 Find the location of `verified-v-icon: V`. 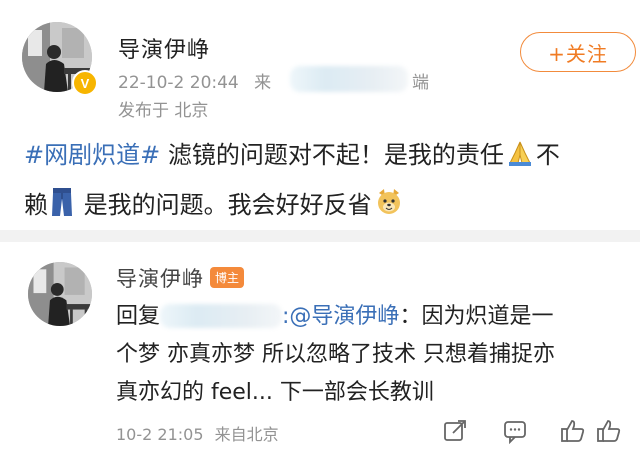

verified-v-icon: V is located at coordinates (85, 83).